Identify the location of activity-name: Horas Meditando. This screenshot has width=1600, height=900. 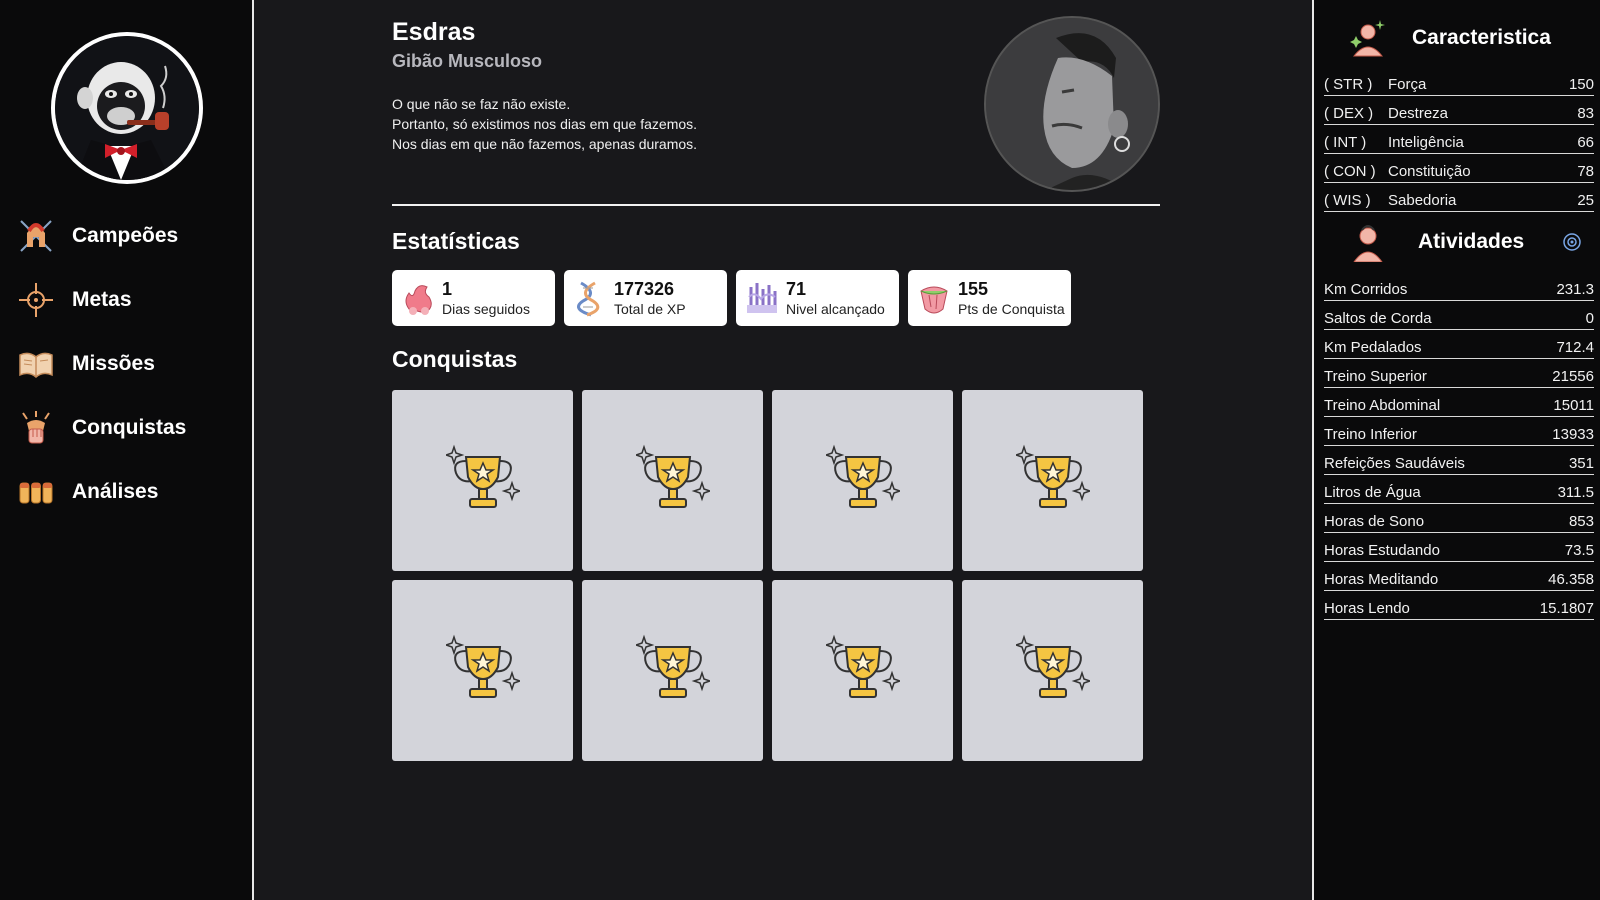
(1381, 579).